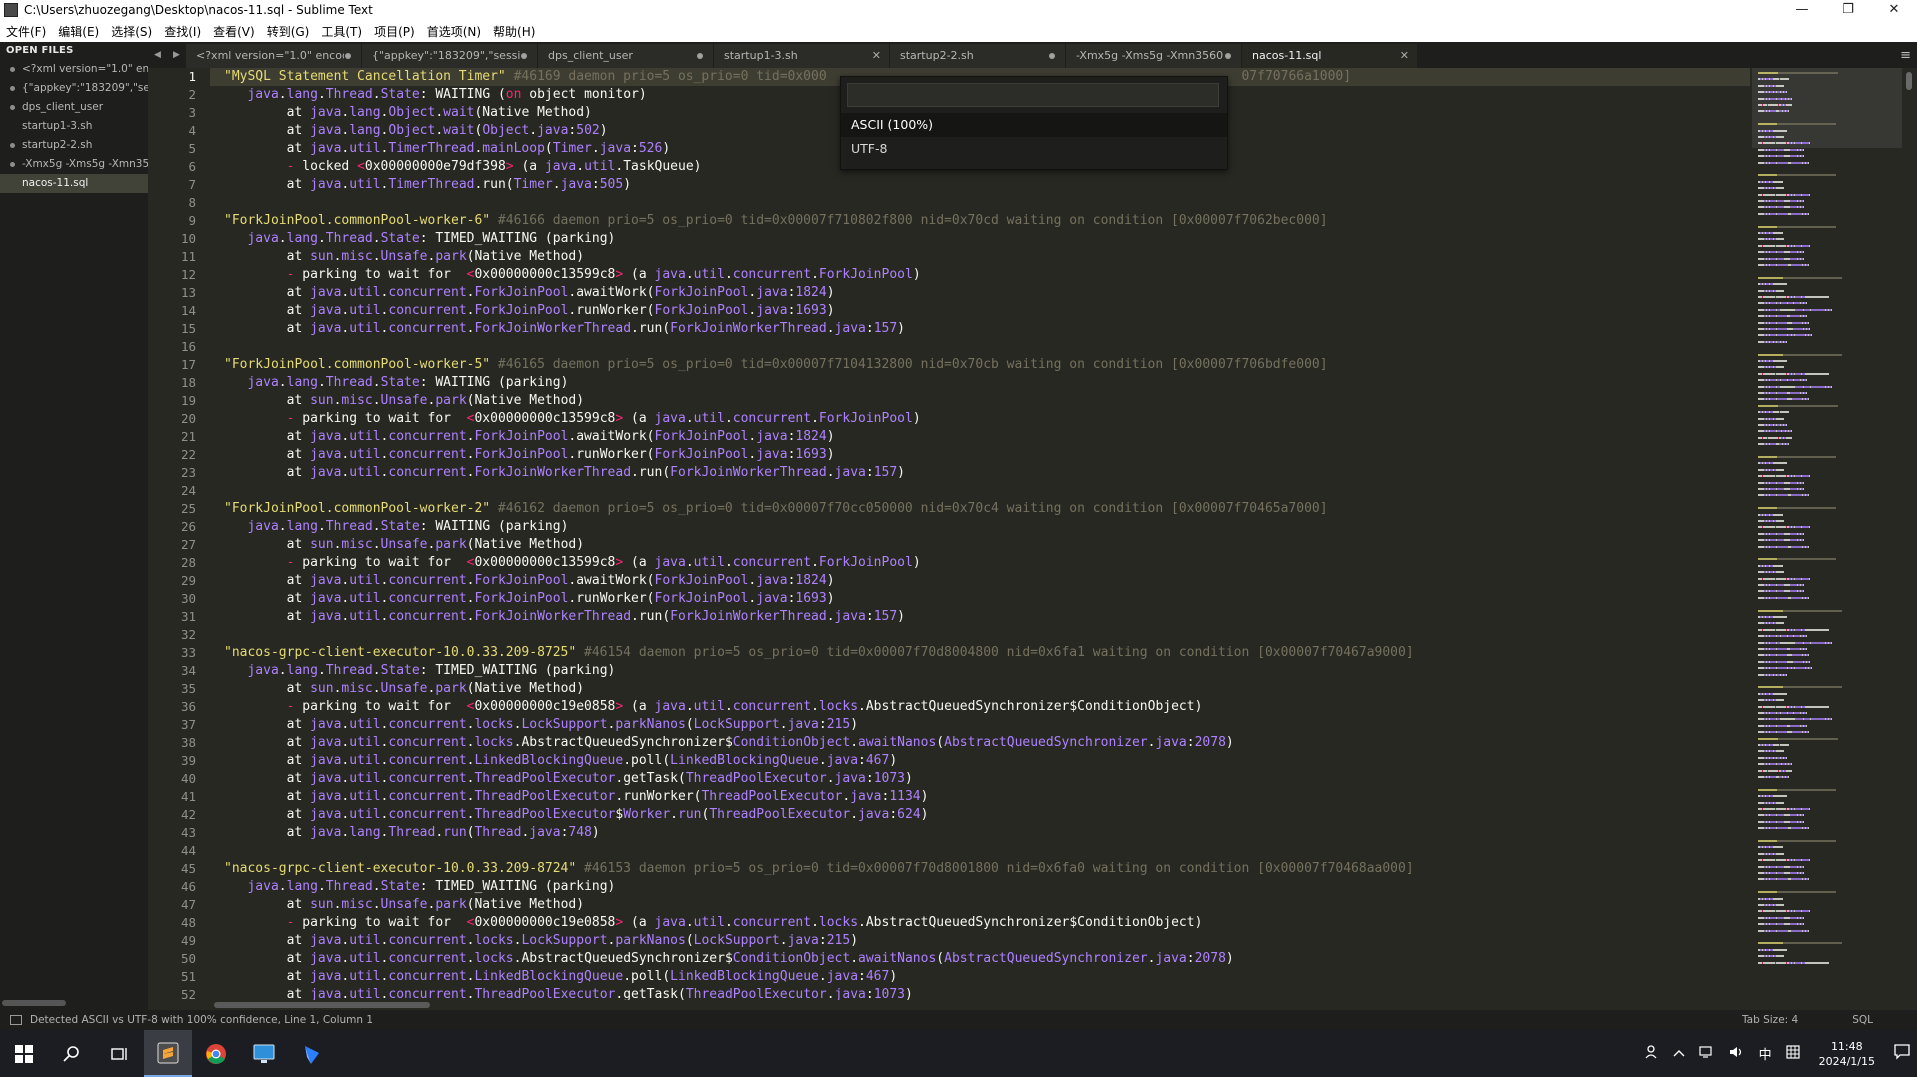  I want to click on line-number: 14, so click(179, 311).